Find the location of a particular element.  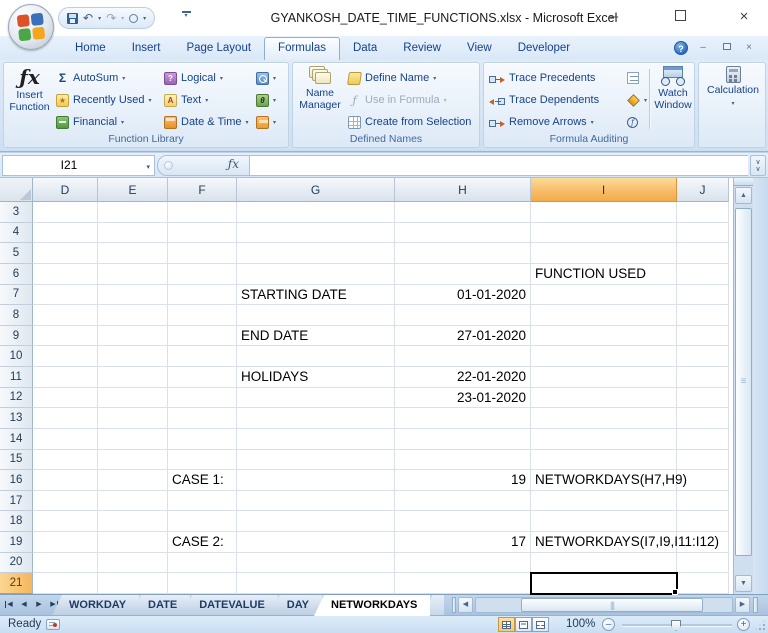

cell-H21 is located at coordinates (463, 583).